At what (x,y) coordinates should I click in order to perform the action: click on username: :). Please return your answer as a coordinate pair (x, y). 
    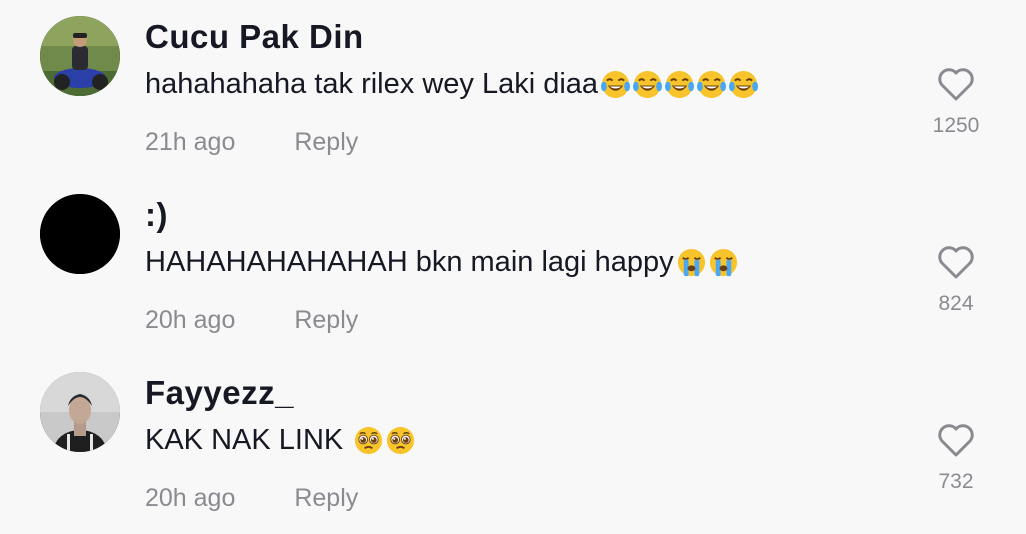
    Looking at the image, I should click on (156, 215).